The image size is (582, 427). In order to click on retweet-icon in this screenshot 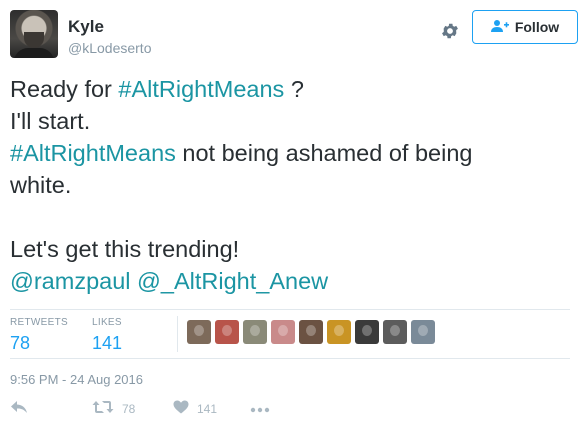, I will do `click(103, 408)`.